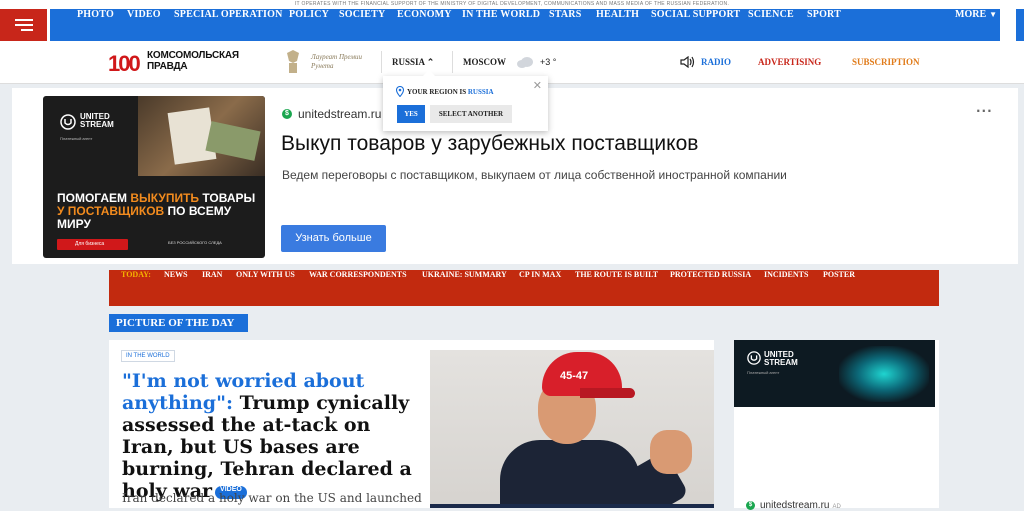 This screenshot has height=511, width=1024. Describe the element at coordinates (839, 288) in the screenshot. I see `today-item-poster: POSTER` at that location.